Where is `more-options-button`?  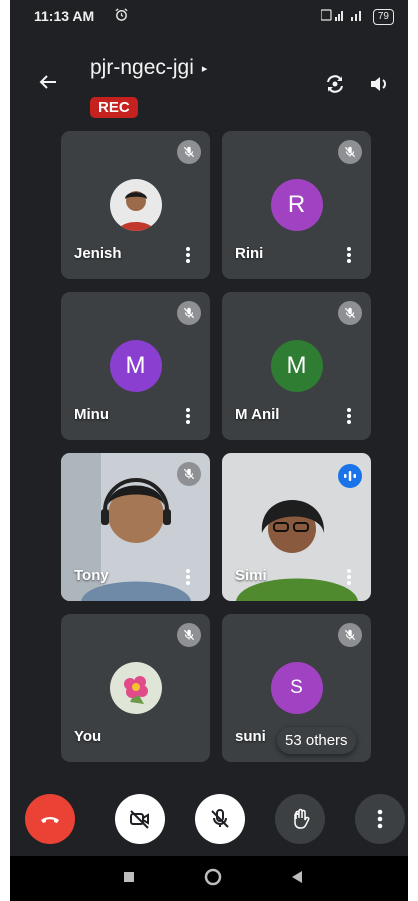
more-options-button is located at coordinates (380, 819).